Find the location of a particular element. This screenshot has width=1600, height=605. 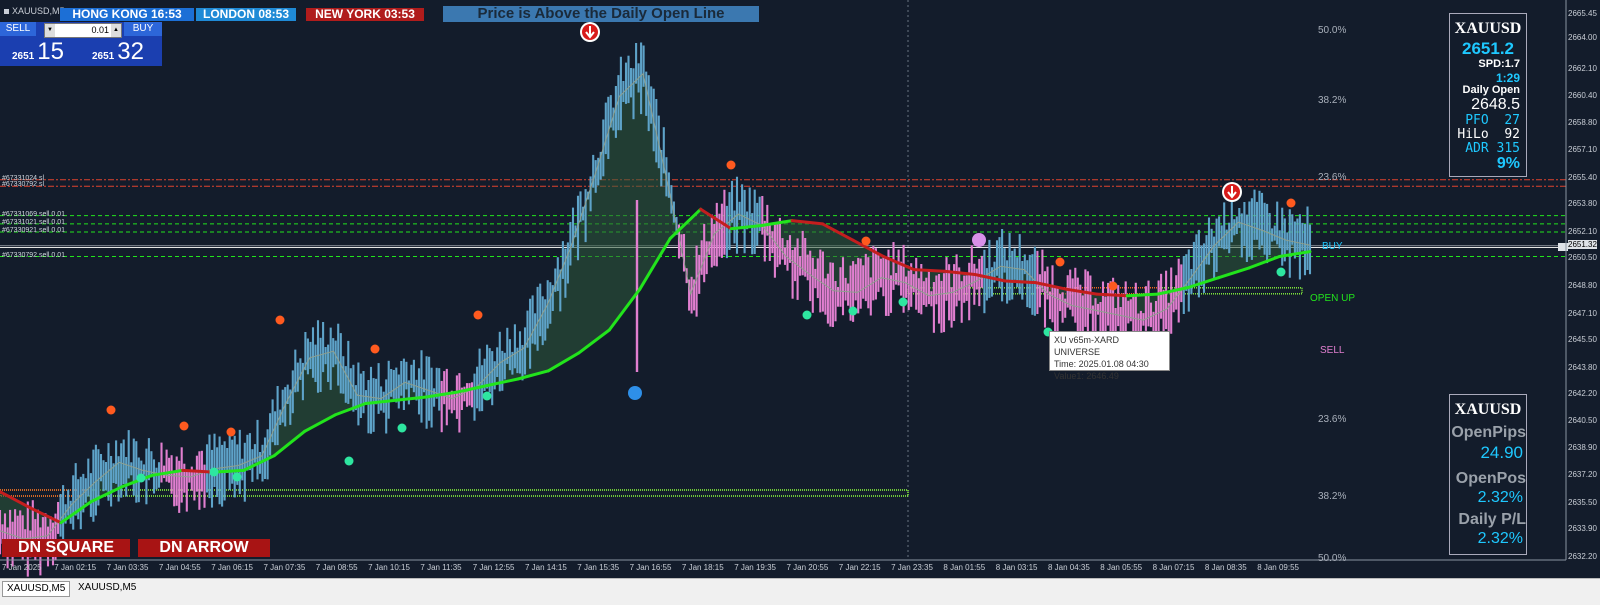

price-axis-label: 2662.10 is located at coordinates (1582, 68).